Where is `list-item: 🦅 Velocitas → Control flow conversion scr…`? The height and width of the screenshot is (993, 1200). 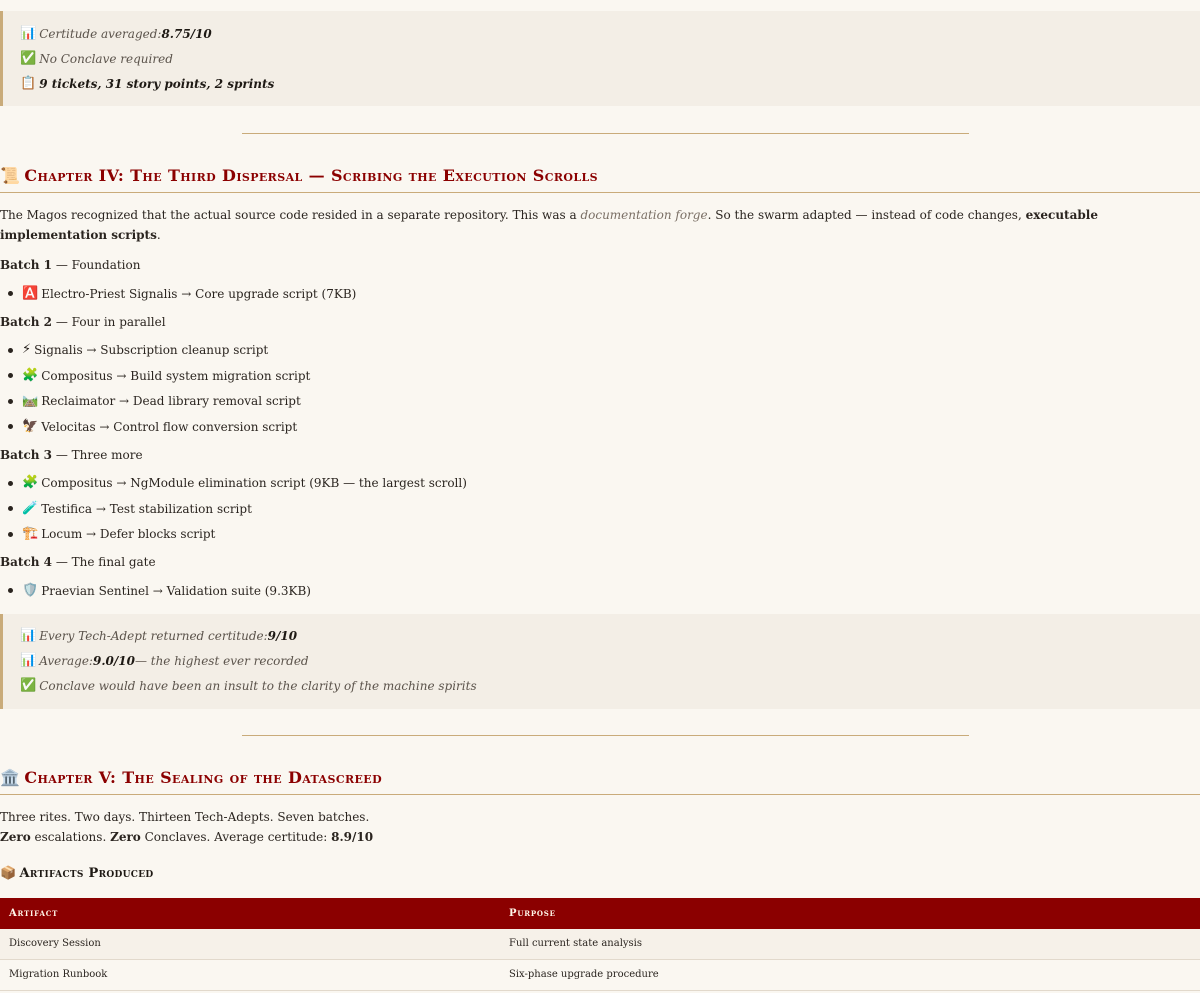 list-item: 🦅 Velocitas → Control flow conversion scr… is located at coordinates (604, 427).